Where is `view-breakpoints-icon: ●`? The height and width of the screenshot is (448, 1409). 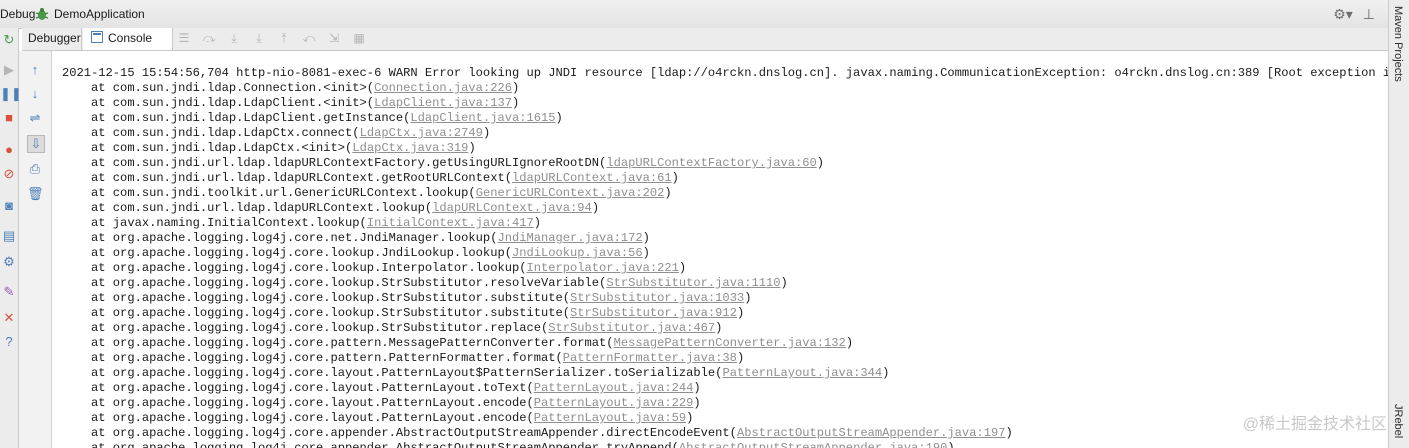 view-breakpoints-icon: ● is located at coordinates (9, 150).